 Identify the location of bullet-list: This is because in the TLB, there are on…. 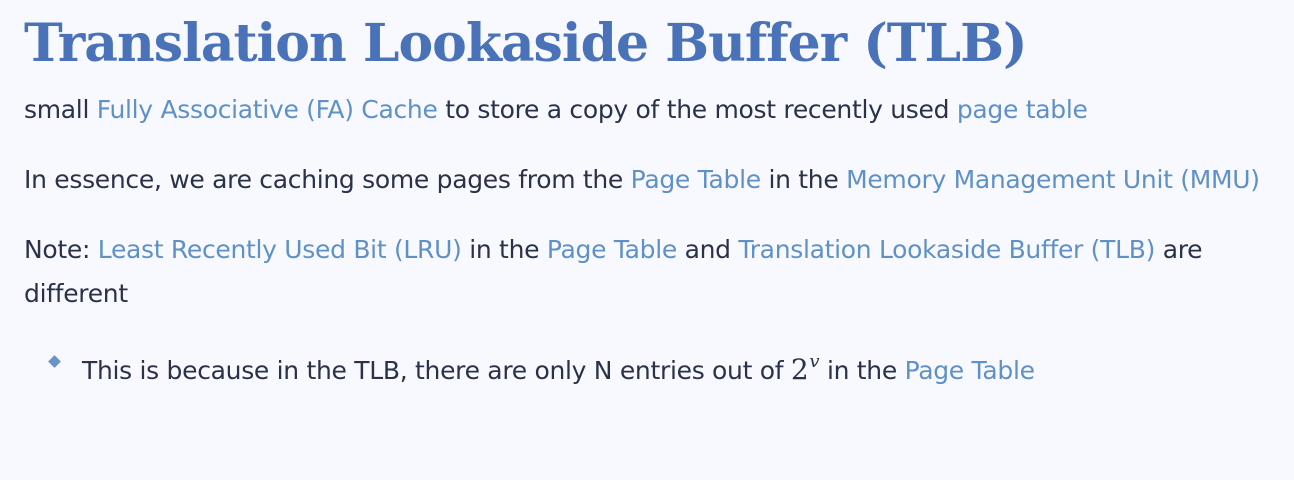
(647, 366).